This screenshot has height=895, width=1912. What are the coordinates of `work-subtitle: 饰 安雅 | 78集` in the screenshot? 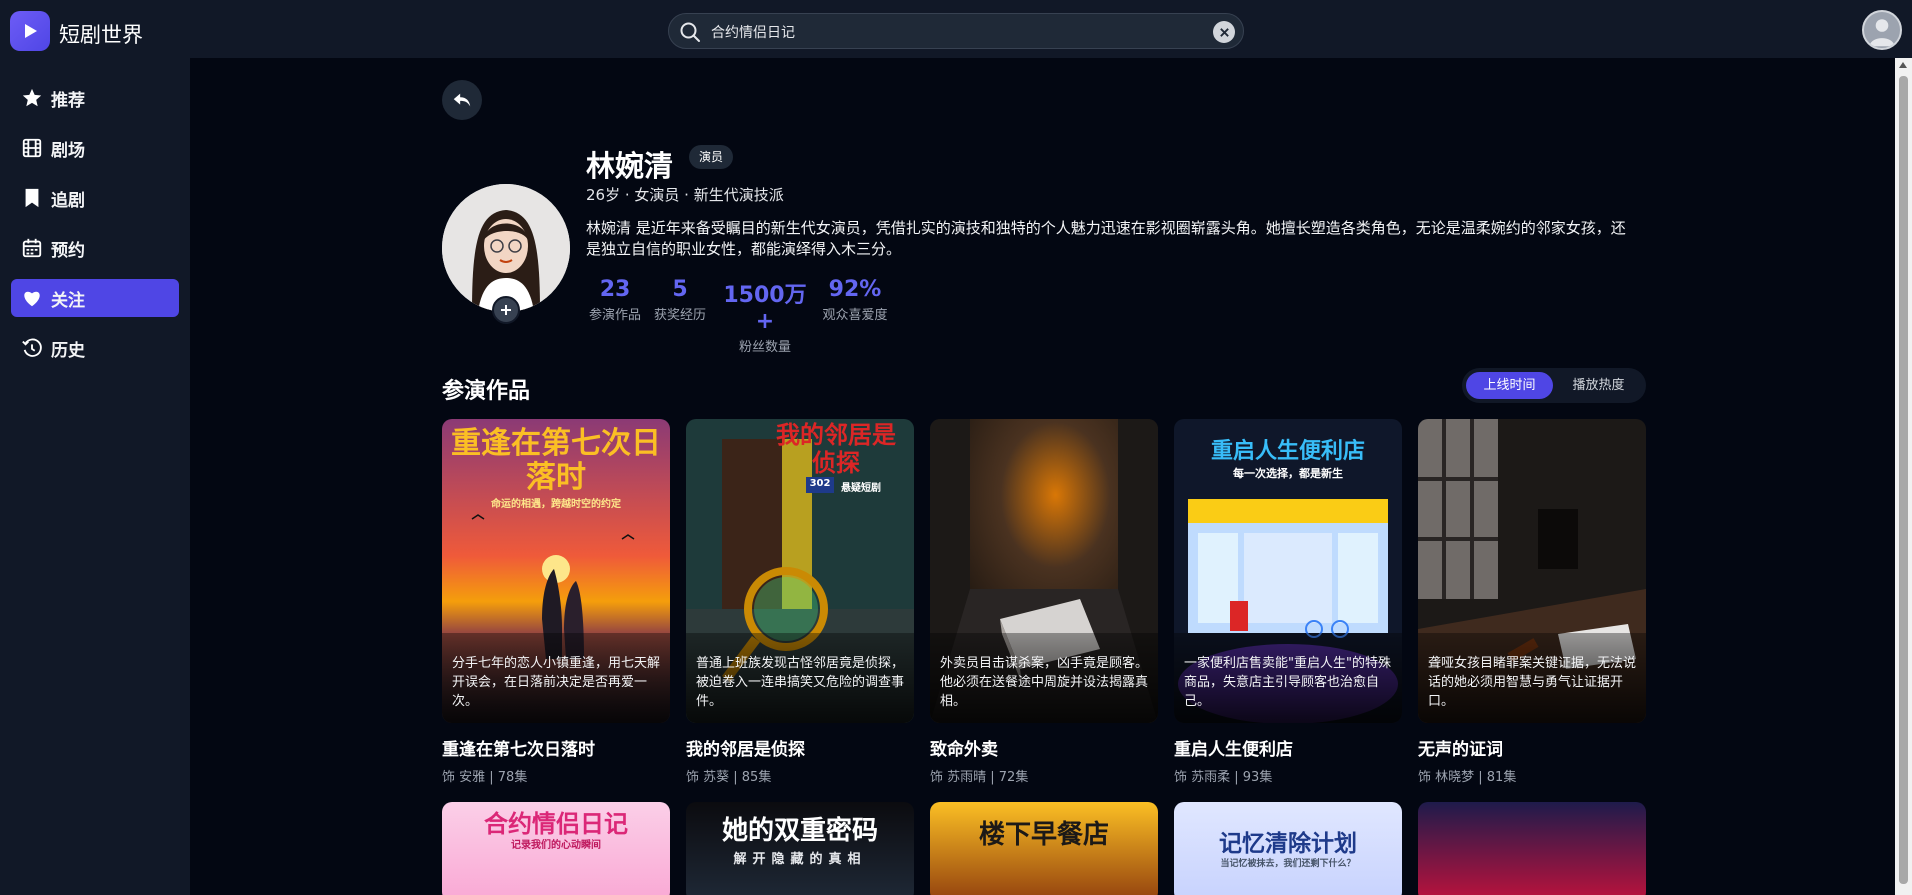 It's located at (485, 777).